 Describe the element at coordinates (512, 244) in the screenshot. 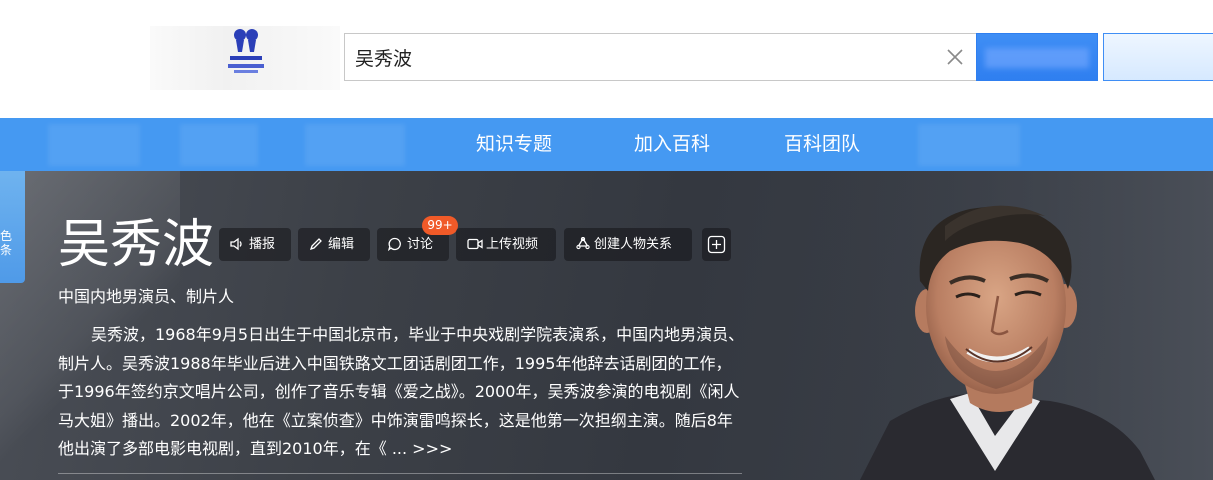

I see `upload-video-label: 上传视频` at that location.